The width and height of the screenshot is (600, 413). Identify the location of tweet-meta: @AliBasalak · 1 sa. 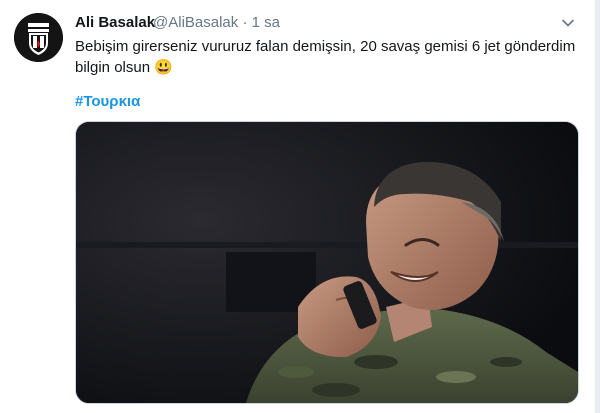
(216, 23).